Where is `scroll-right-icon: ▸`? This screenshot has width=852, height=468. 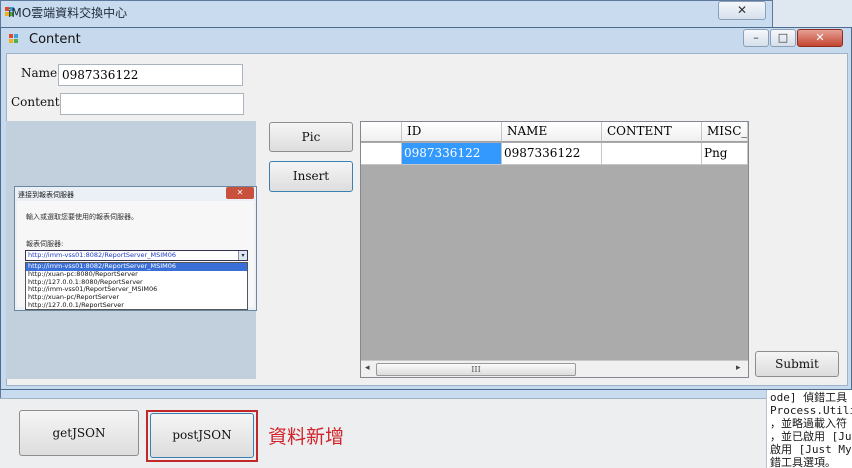 scroll-right-icon: ▸ is located at coordinates (738, 368).